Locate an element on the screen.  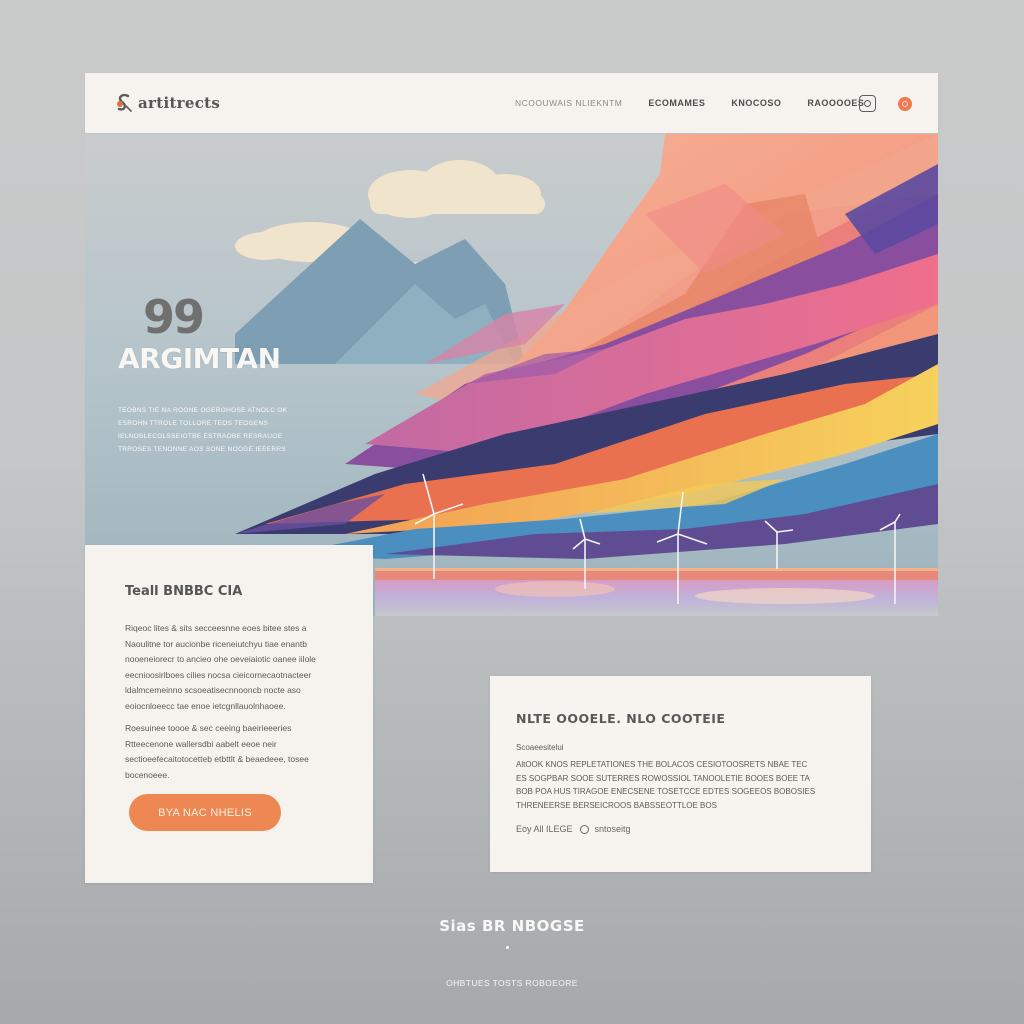
instagram-icon is located at coordinates (867, 103).